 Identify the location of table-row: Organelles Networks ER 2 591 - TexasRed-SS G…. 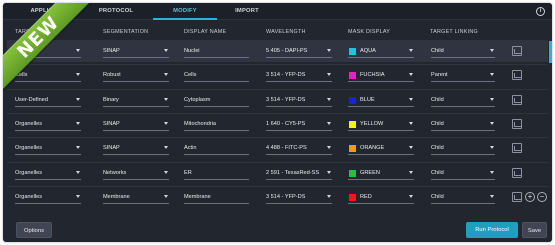
(277, 172).